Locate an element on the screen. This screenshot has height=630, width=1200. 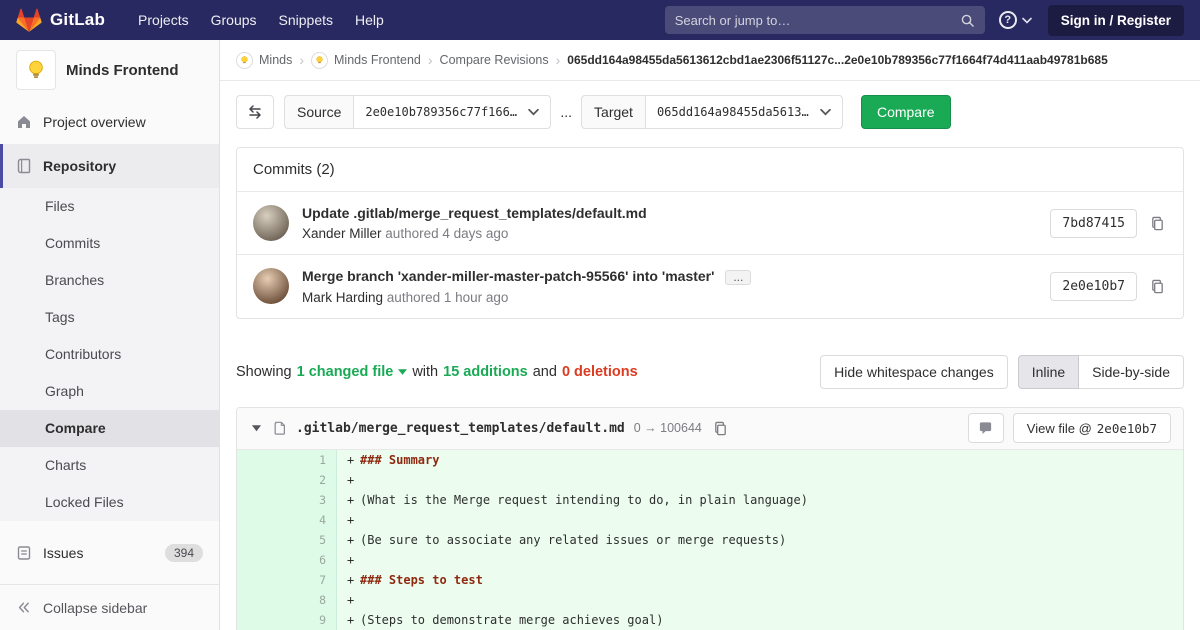
new-line-number: 5 is located at coordinates (312, 539).